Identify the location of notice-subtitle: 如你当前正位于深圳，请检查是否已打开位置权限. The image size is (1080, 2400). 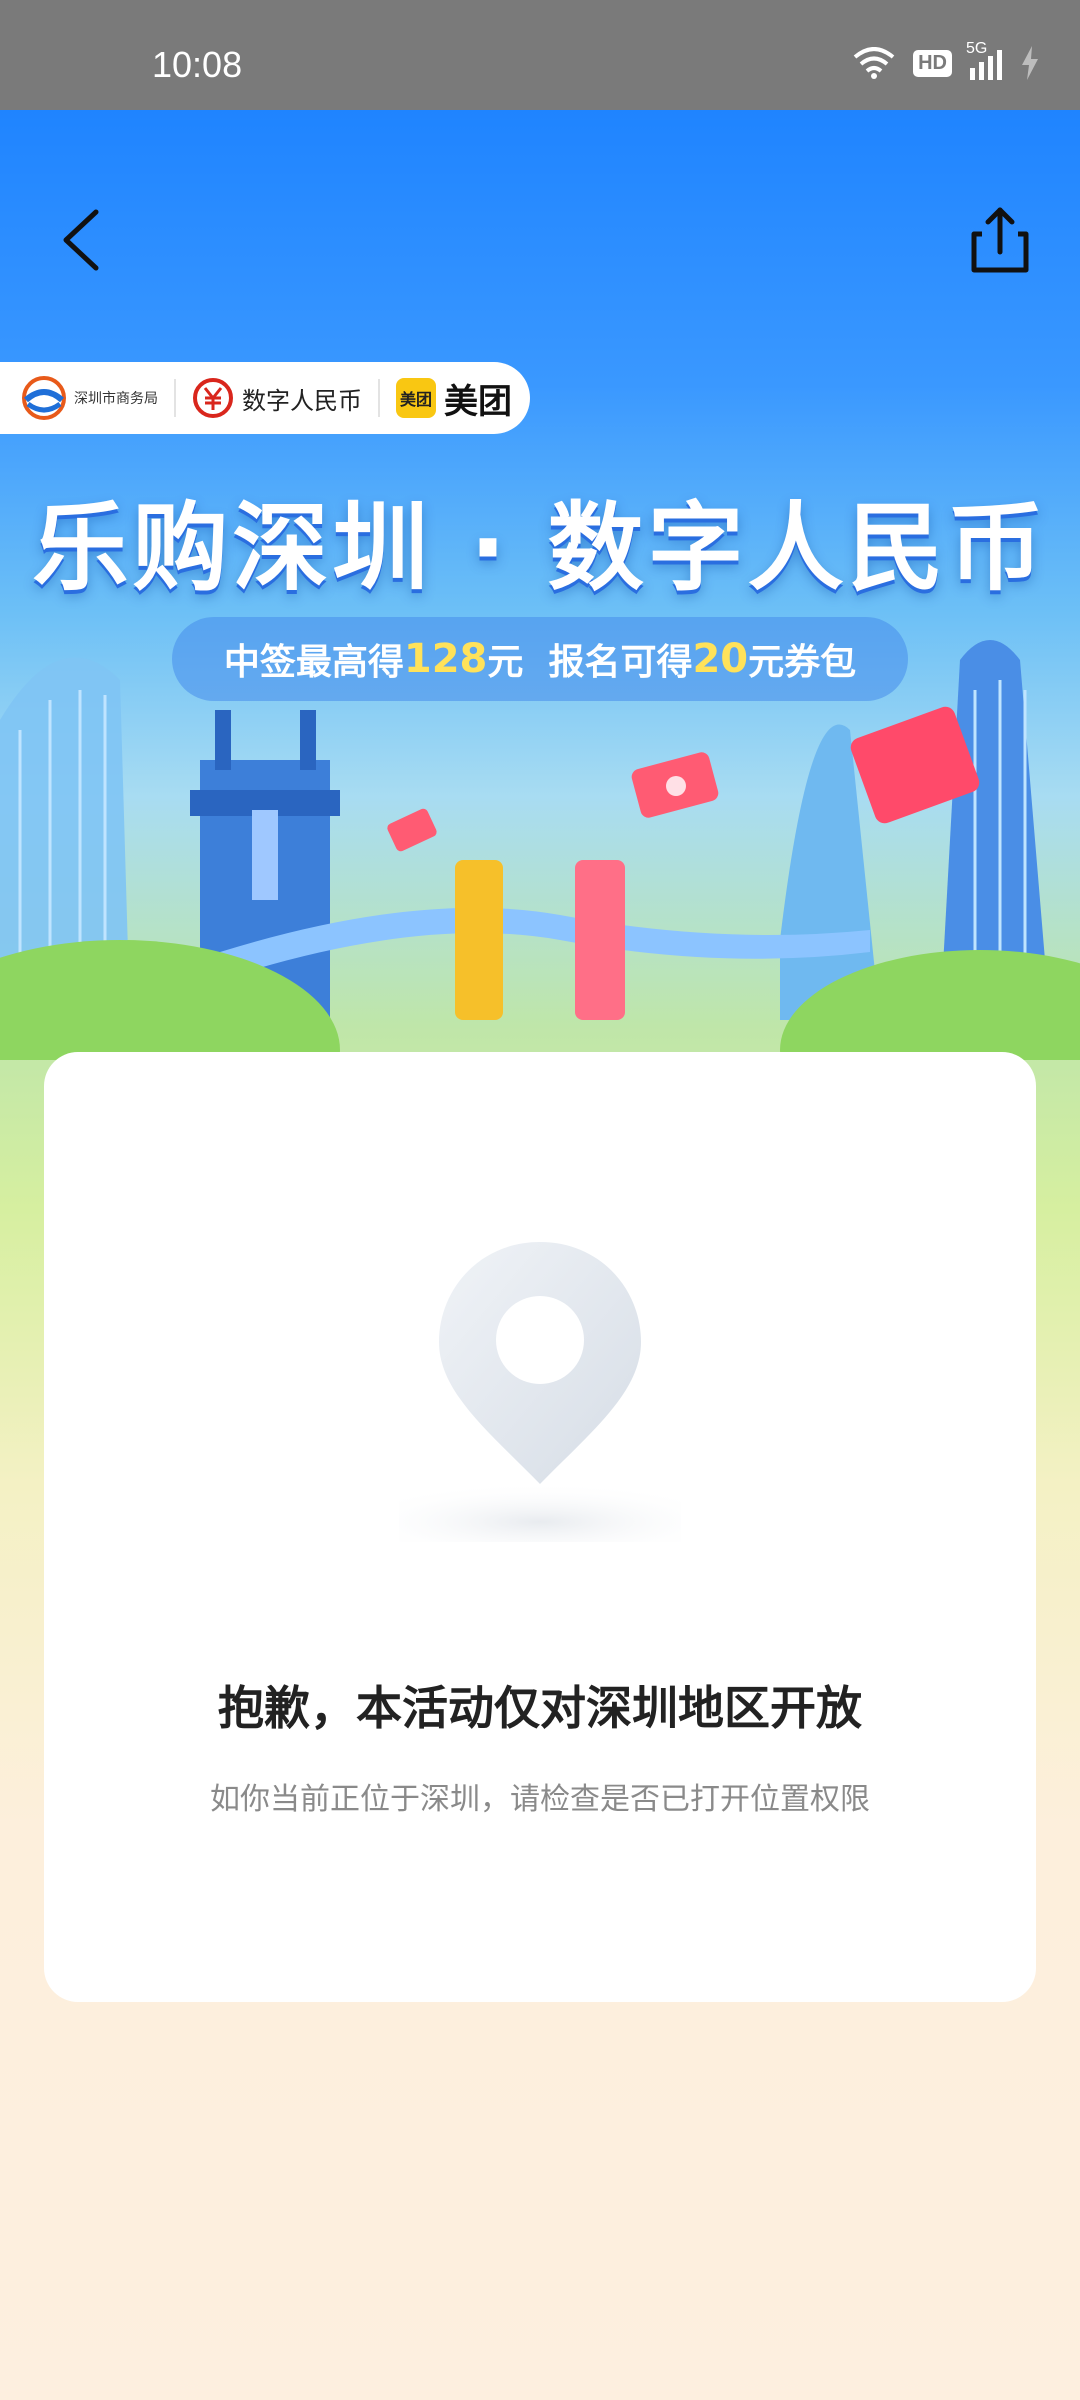
(540, 1799).